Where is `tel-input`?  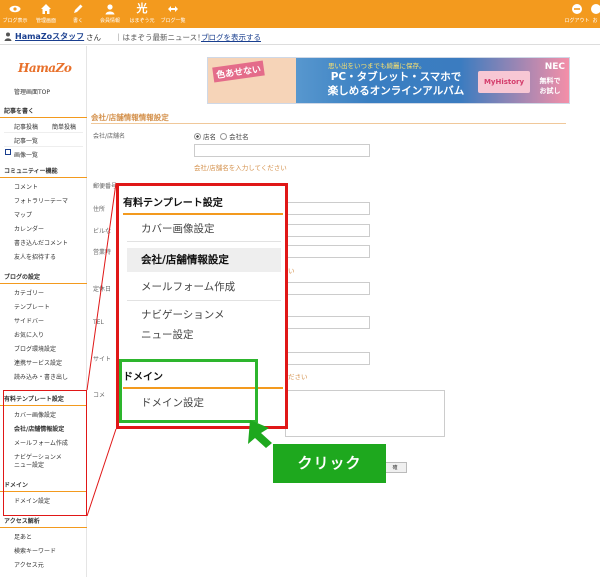
tel-input is located at coordinates (327, 322).